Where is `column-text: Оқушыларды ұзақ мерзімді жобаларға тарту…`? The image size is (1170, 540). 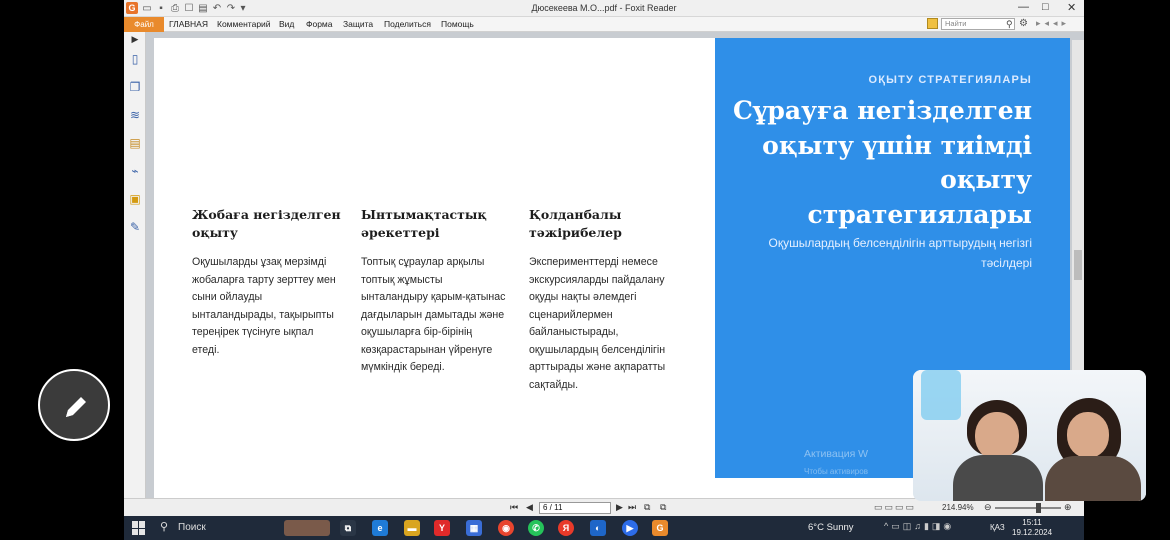 column-text: Оқушыларды ұзақ мерзімді жобаларға тарту… is located at coordinates (264, 306).